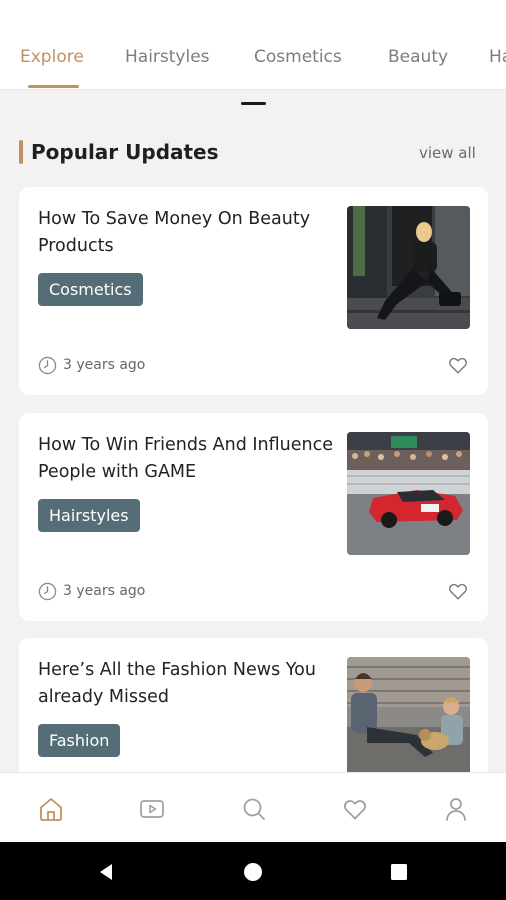  What do you see at coordinates (456, 809) in the screenshot?
I see `profile-icon` at bounding box center [456, 809].